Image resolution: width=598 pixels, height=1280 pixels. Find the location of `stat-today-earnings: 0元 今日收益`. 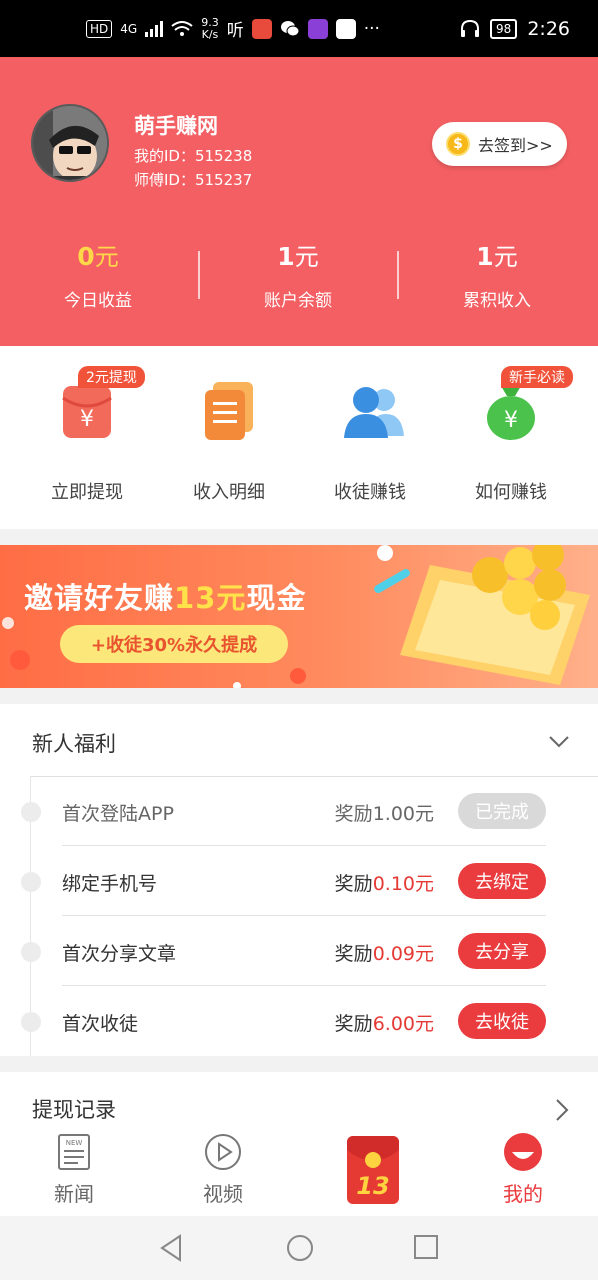

stat-today-earnings: 0元 今日收益 is located at coordinates (98, 274).